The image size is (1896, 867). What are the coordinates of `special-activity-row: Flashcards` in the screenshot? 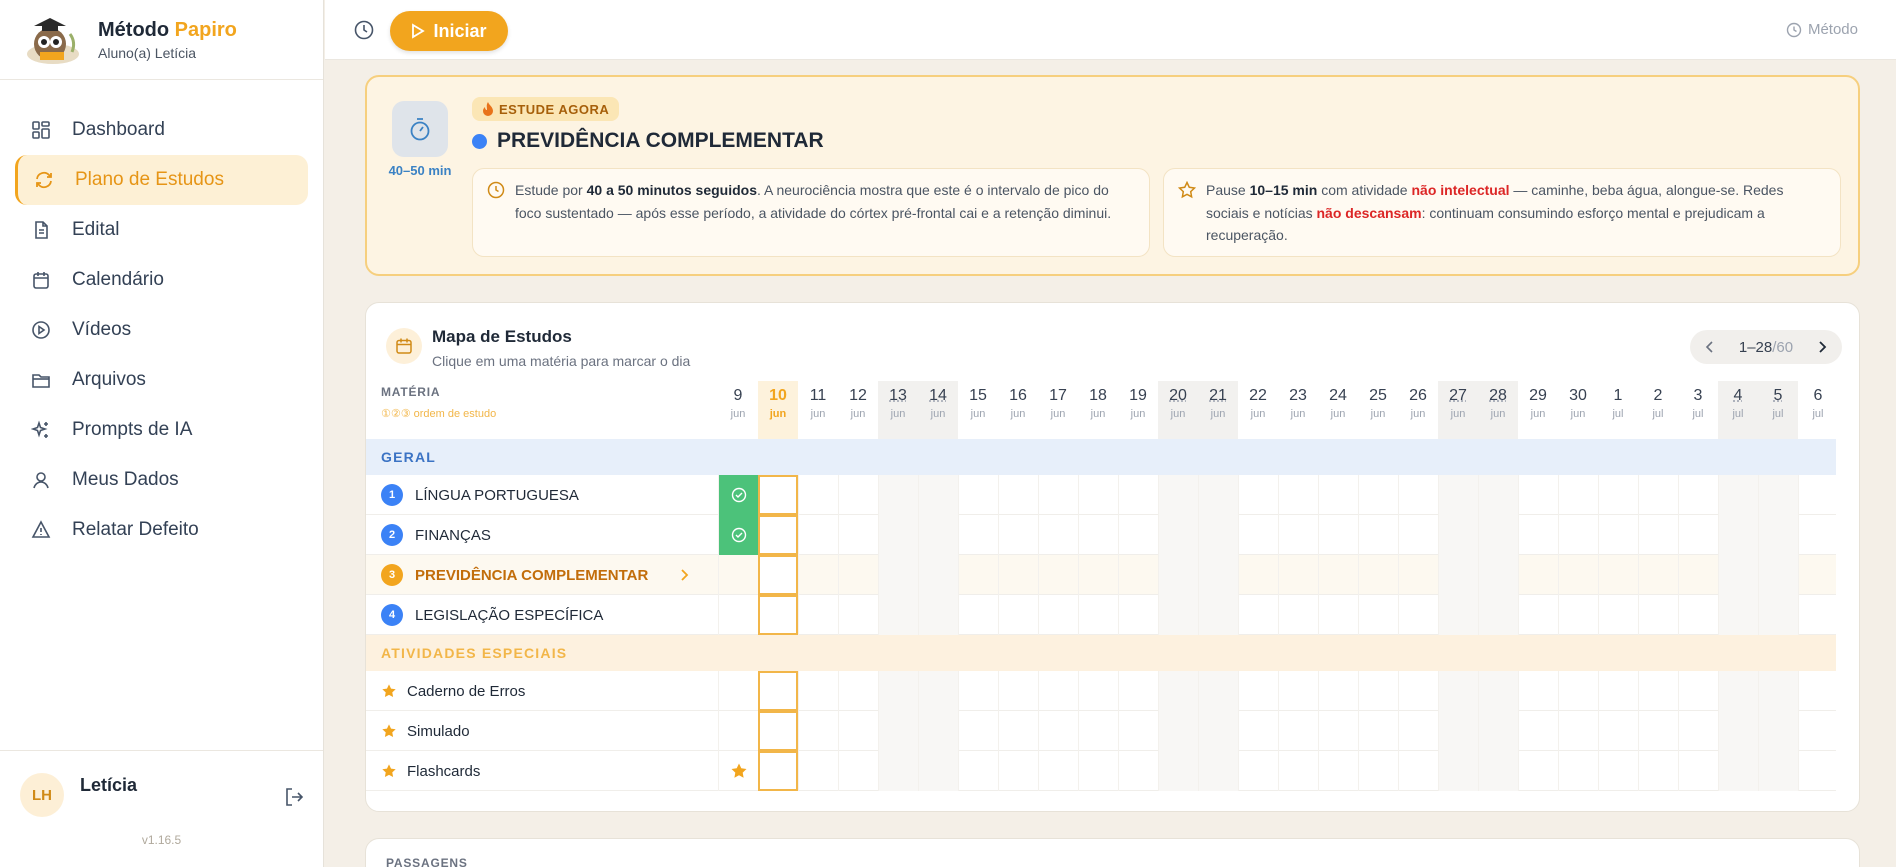 It's located at (1101, 771).